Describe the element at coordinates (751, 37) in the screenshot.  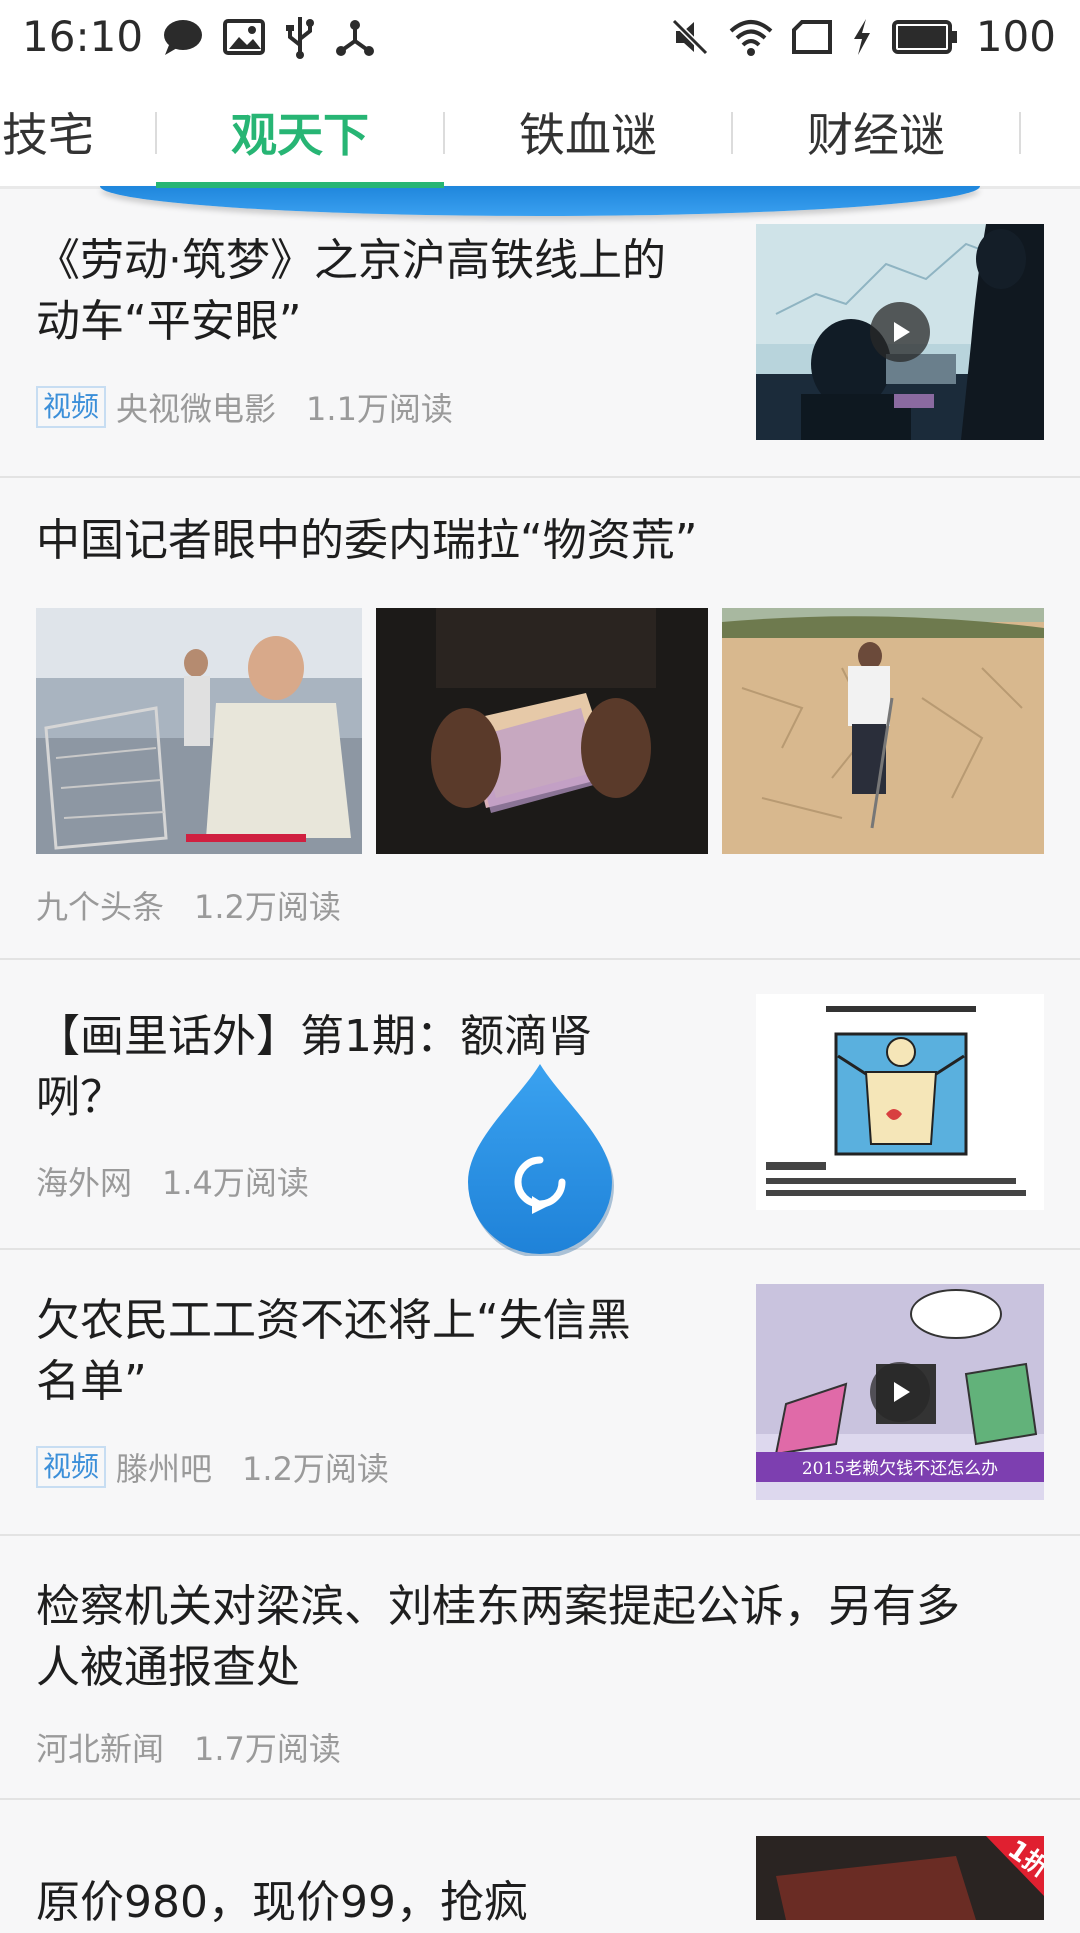
I see `wifi-icon` at that location.